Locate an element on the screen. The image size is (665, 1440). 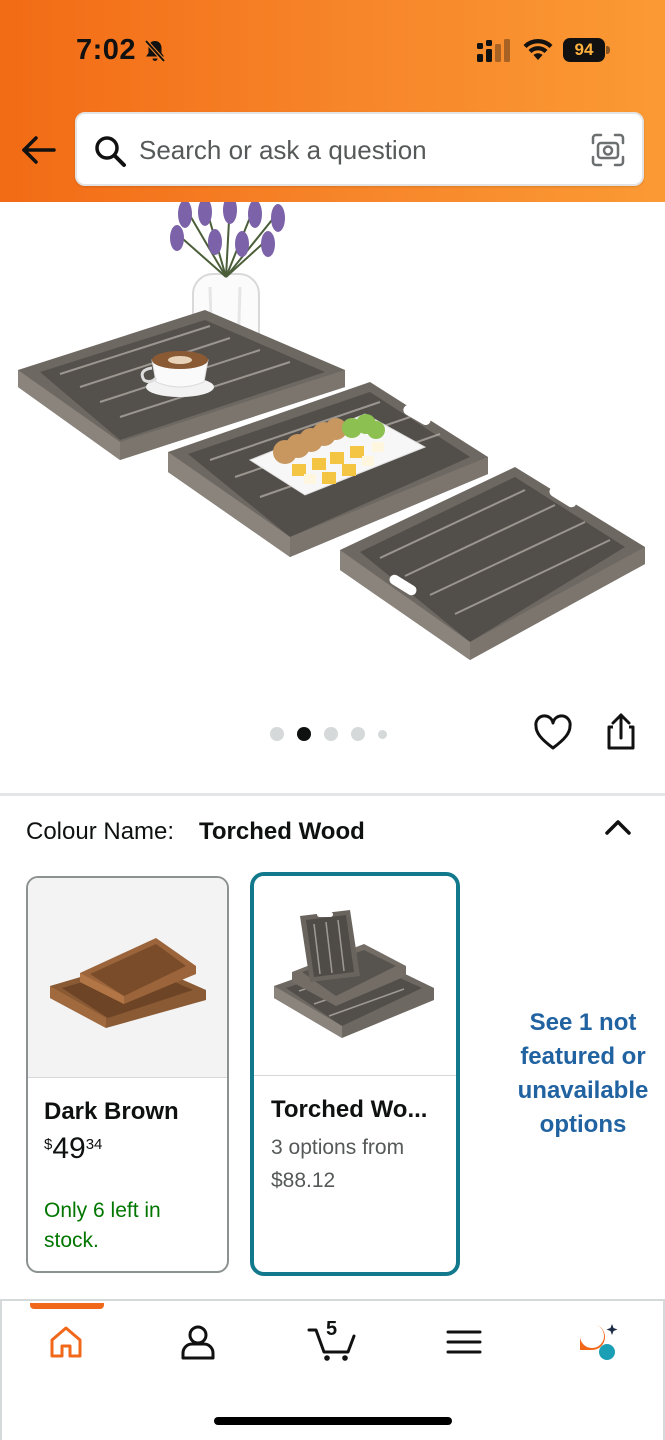
search-icon is located at coordinates (110, 151).